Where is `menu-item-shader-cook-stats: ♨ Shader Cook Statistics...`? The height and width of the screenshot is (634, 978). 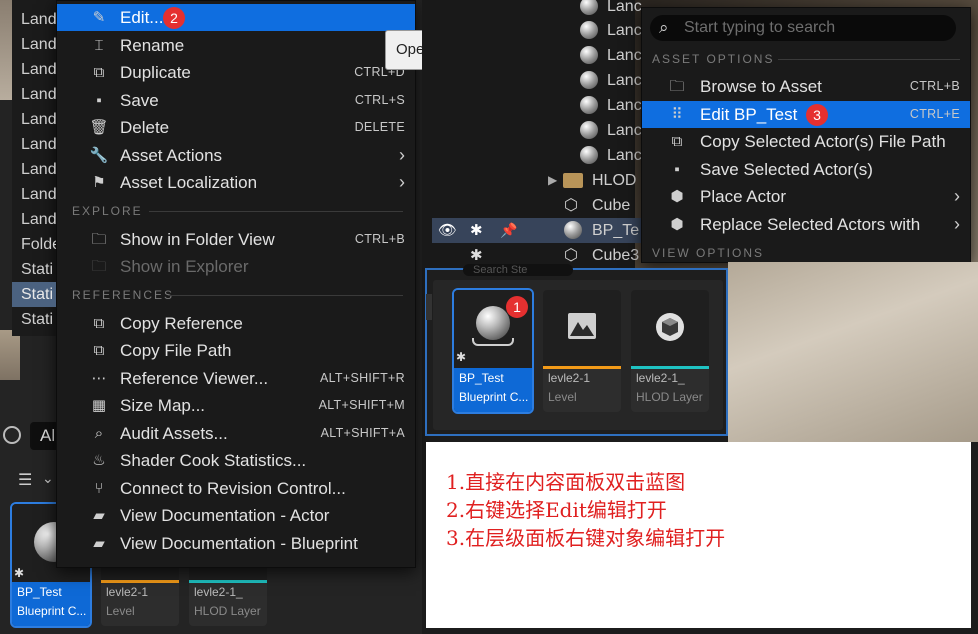 menu-item-shader-cook-stats: ♨ Shader Cook Statistics... is located at coordinates (236, 460).